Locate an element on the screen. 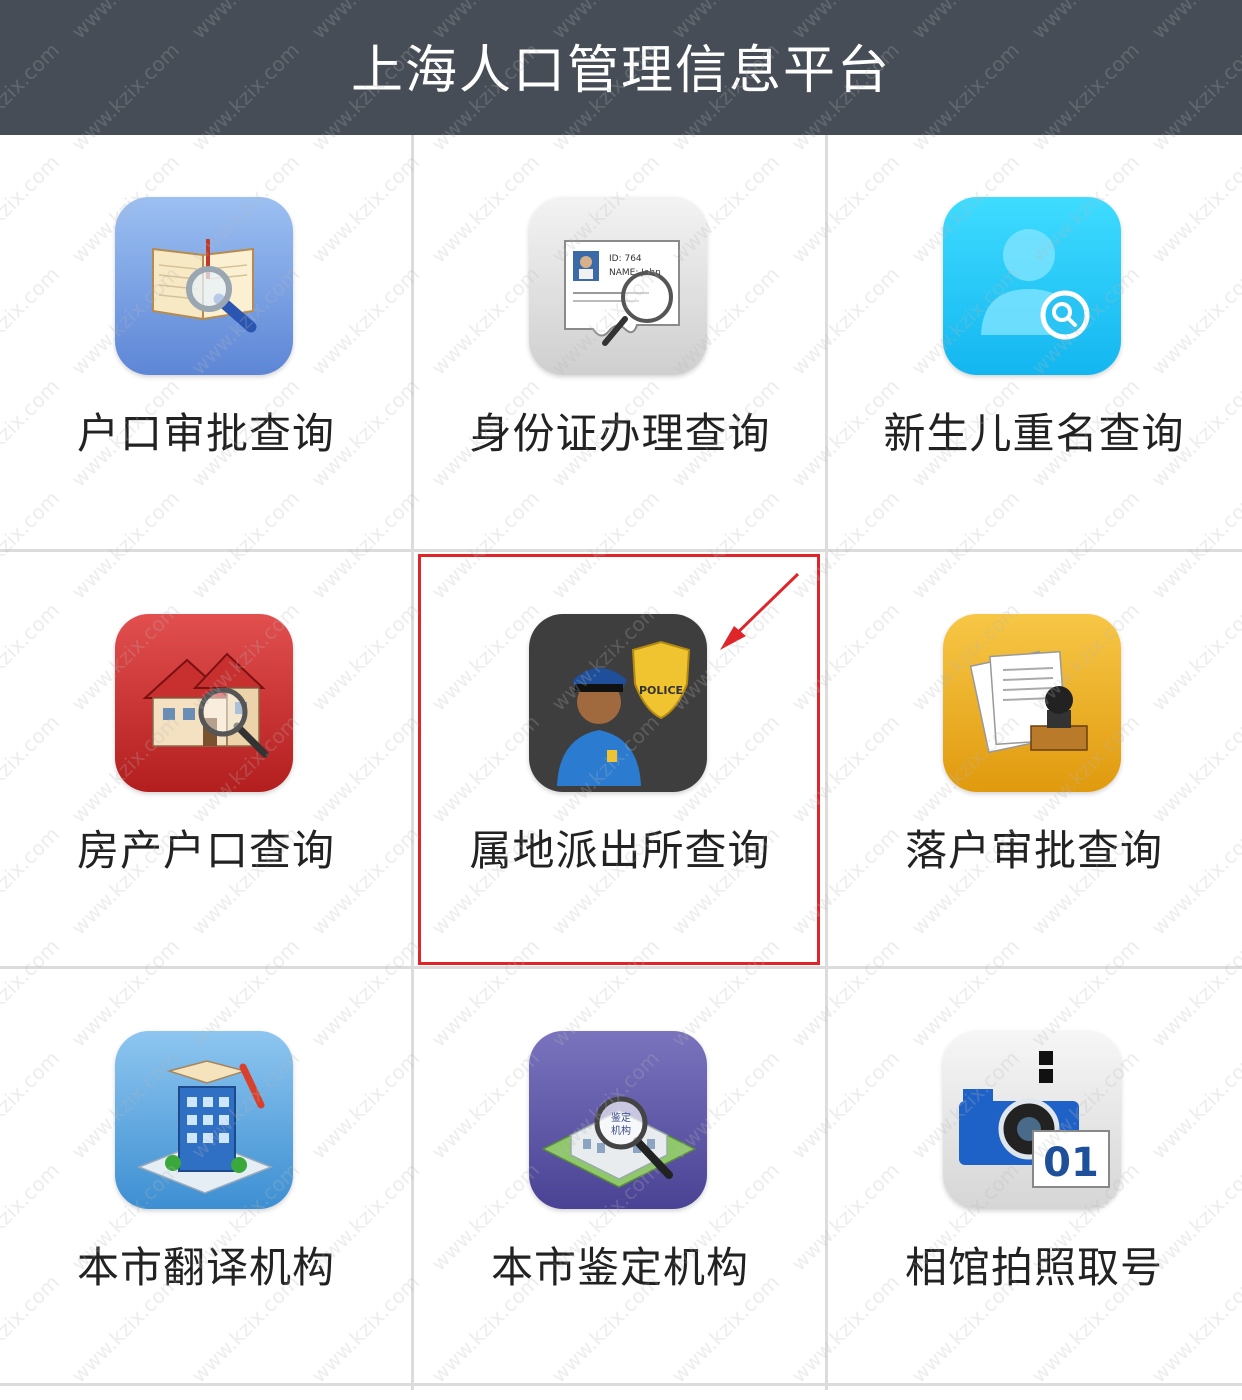  tile-local-police-station-query: POLICE 属地派出所查询 is located at coordinates (620, 759).